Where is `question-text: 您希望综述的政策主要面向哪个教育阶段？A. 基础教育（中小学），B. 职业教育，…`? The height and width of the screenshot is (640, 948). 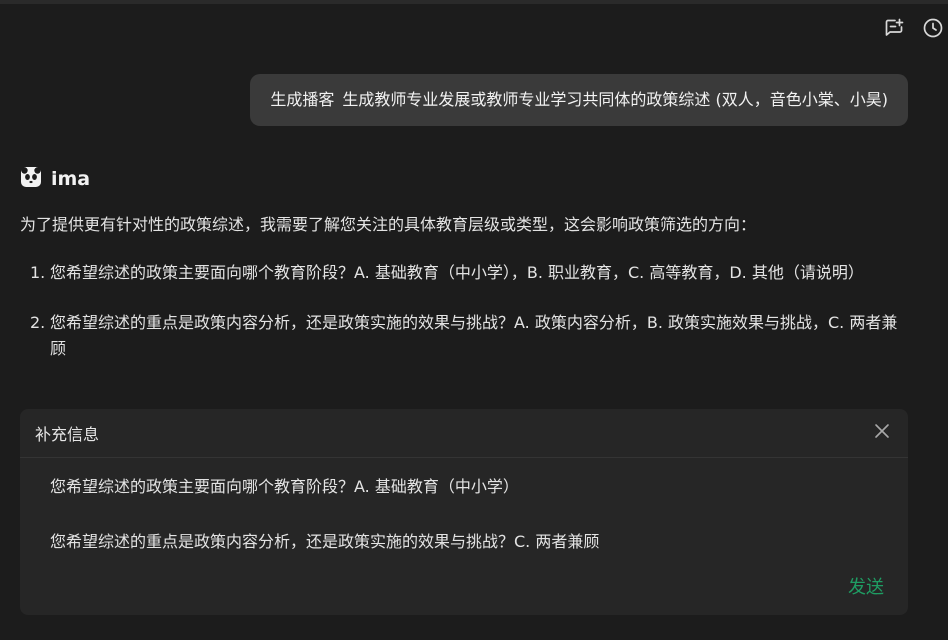 question-text: 您希望综述的政策主要面向哪个教育阶段？A. 基础教育（中小学），B. 职业教育，… is located at coordinates (457, 272).